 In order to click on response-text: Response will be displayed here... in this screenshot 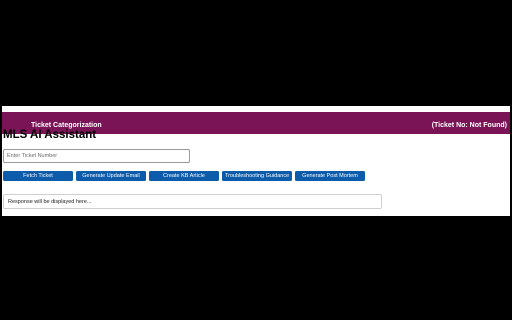, I will do `click(50, 201)`.